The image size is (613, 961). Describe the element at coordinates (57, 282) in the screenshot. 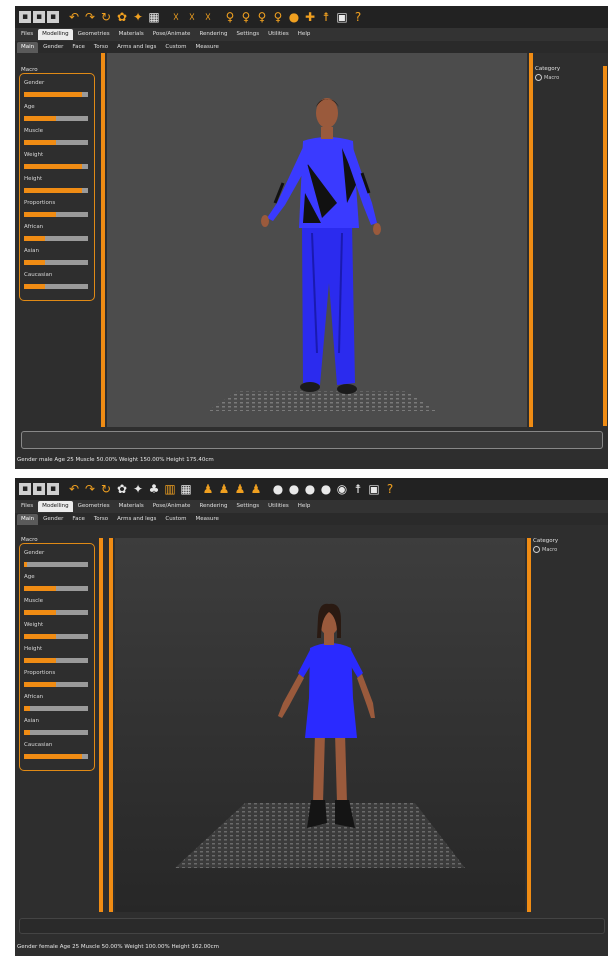

I see `slider-caucasian: Caucasian` at that location.